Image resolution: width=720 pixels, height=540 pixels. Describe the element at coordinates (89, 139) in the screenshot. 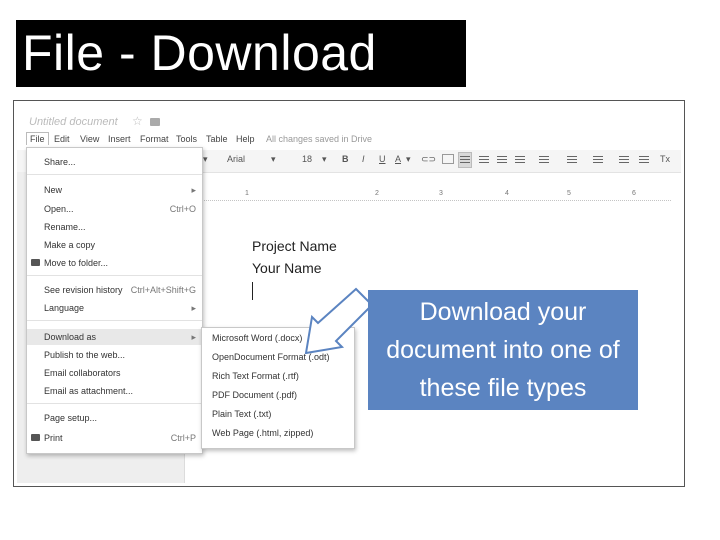

I see `menu-view: View` at that location.